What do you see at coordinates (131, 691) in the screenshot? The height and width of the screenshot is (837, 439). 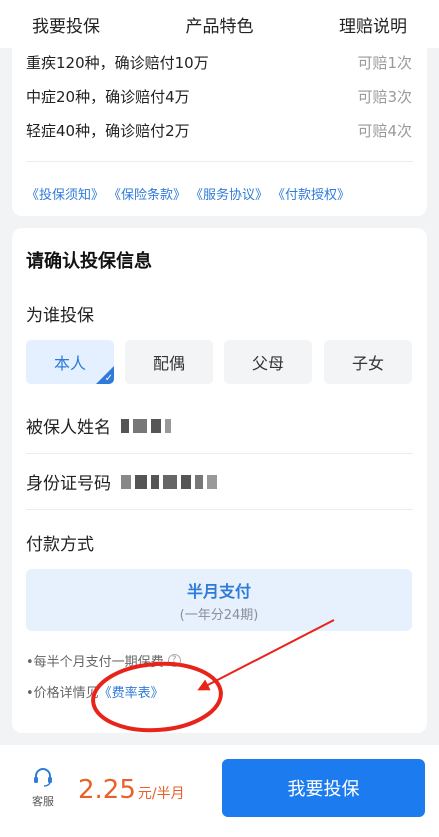 I see `rate-table-link: 《费率表》` at bounding box center [131, 691].